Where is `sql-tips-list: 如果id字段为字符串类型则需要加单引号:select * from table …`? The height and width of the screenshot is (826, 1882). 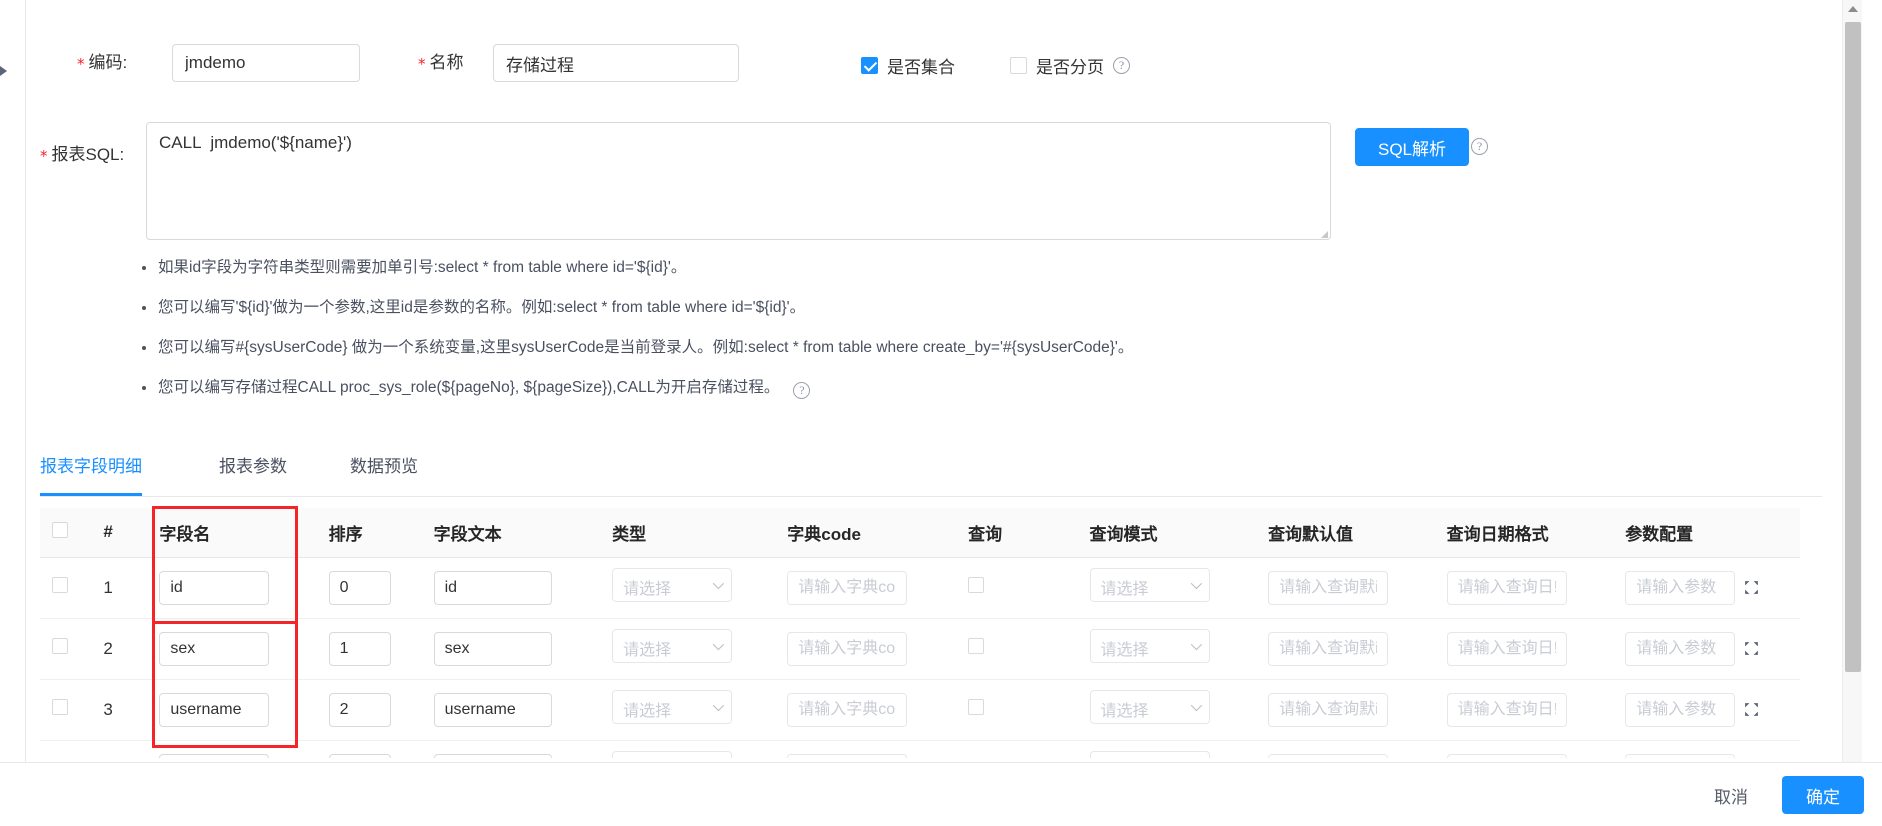
sql-tips-list: 如果id字段为字符串类型则需要加单引号:select * from table … is located at coordinates (840, 338).